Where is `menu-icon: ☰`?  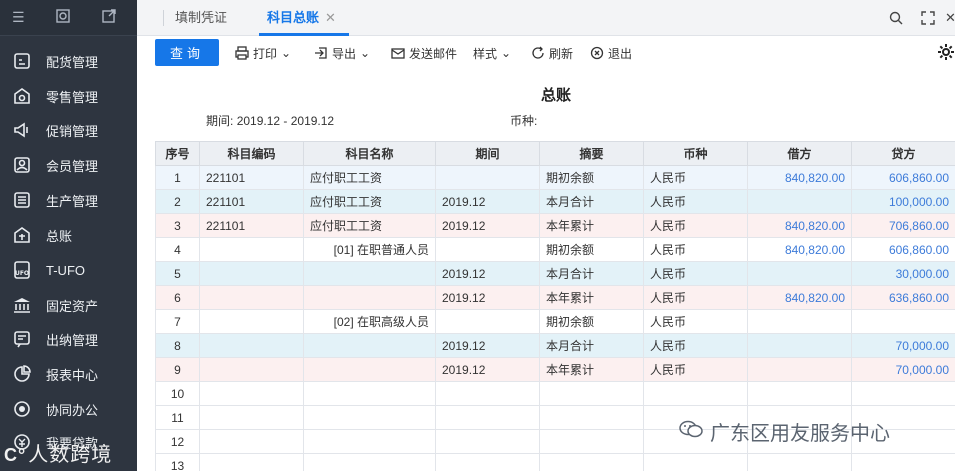
menu-icon: ☰ is located at coordinates (18, 17).